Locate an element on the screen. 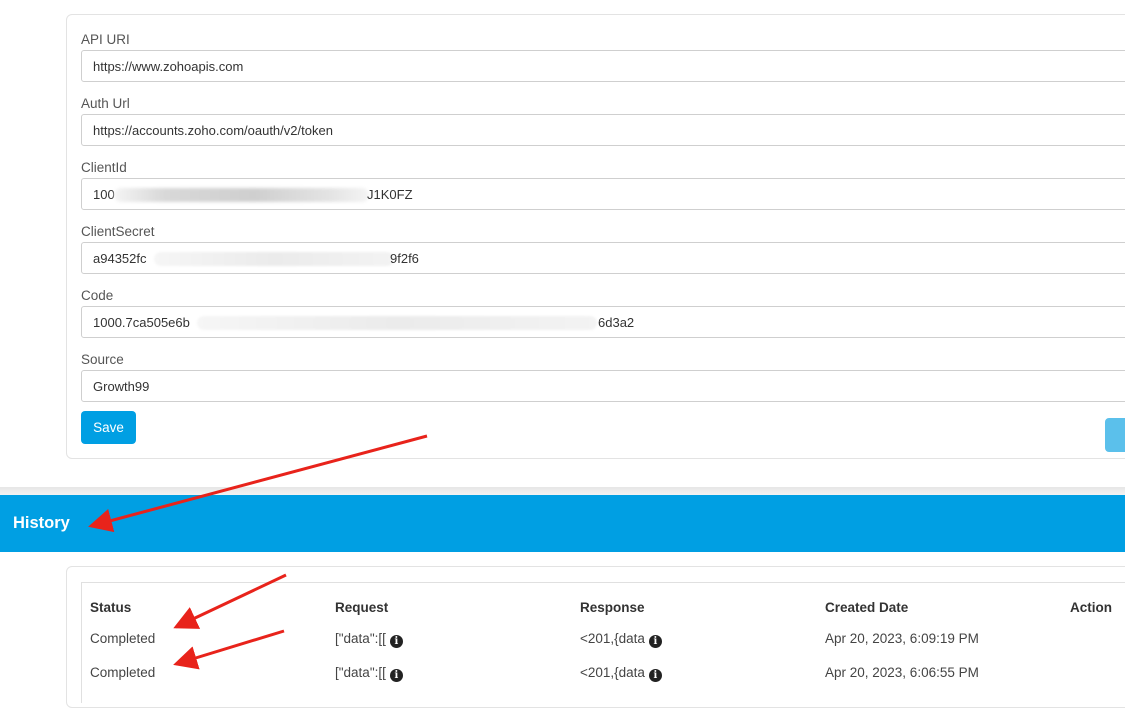 Image resolution: width=1125 pixels, height=708 pixels. api-uri-input is located at coordinates (603, 66).